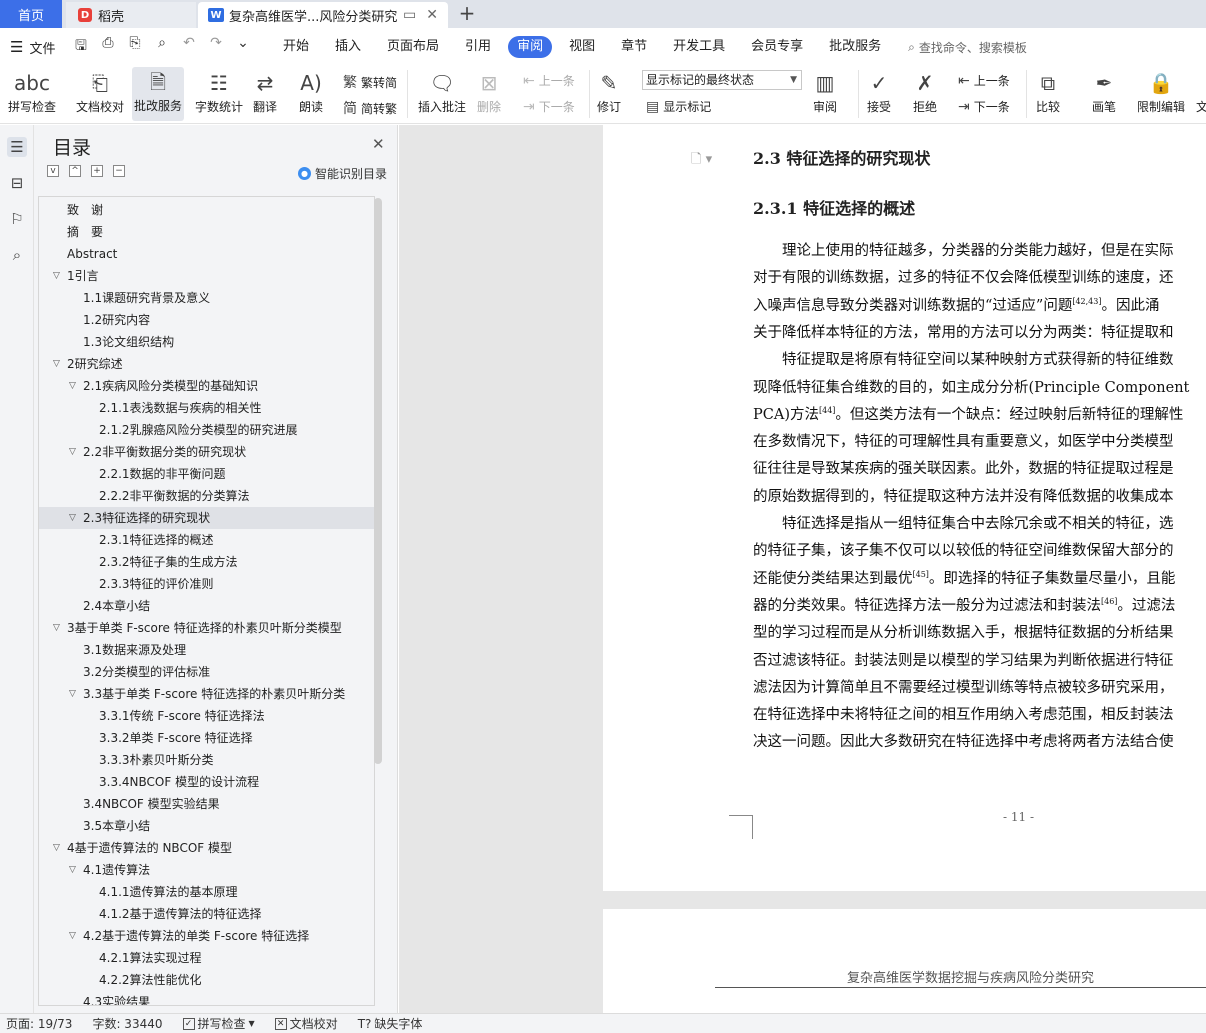  I want to click on review-pane-button: ▥ 审阅, so click(825, 91).